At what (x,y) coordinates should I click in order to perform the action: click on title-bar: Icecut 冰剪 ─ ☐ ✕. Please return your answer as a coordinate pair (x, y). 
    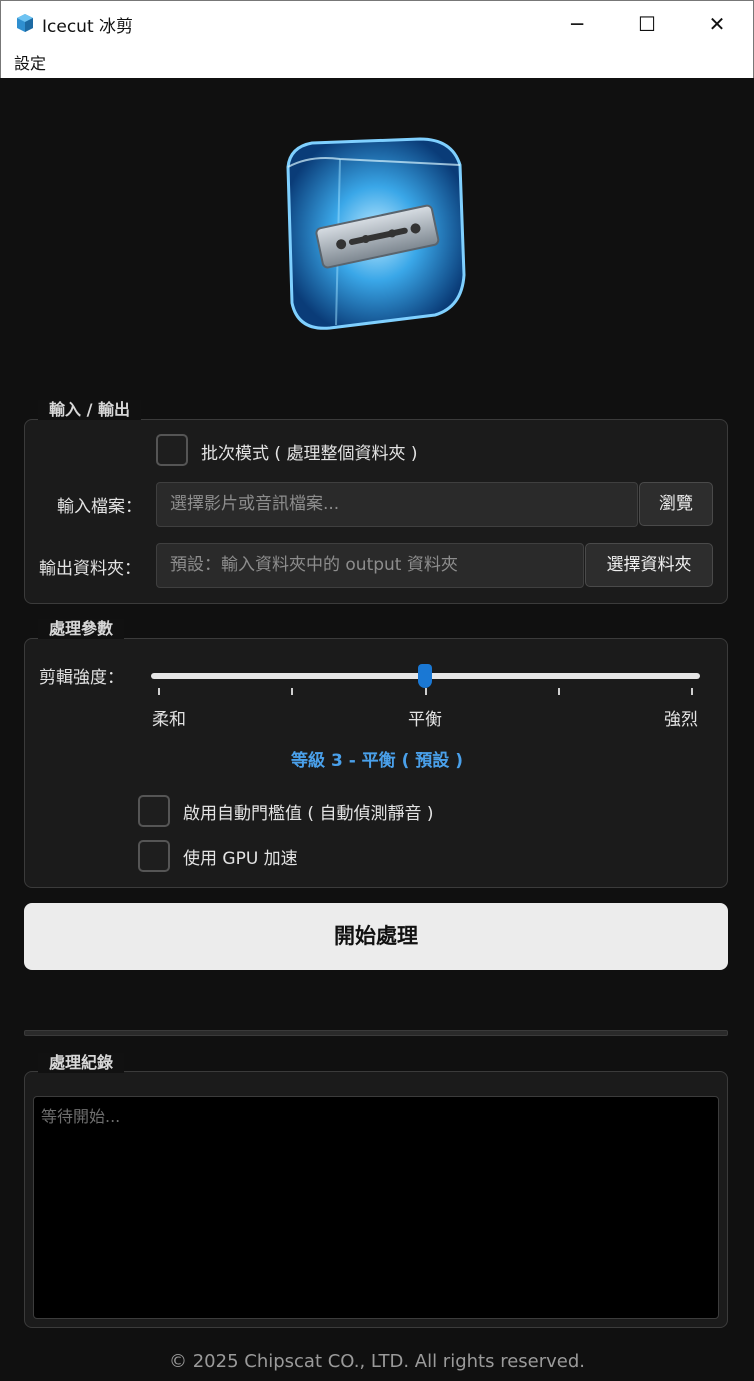
    Looking at the image, I should click on (377, 22).